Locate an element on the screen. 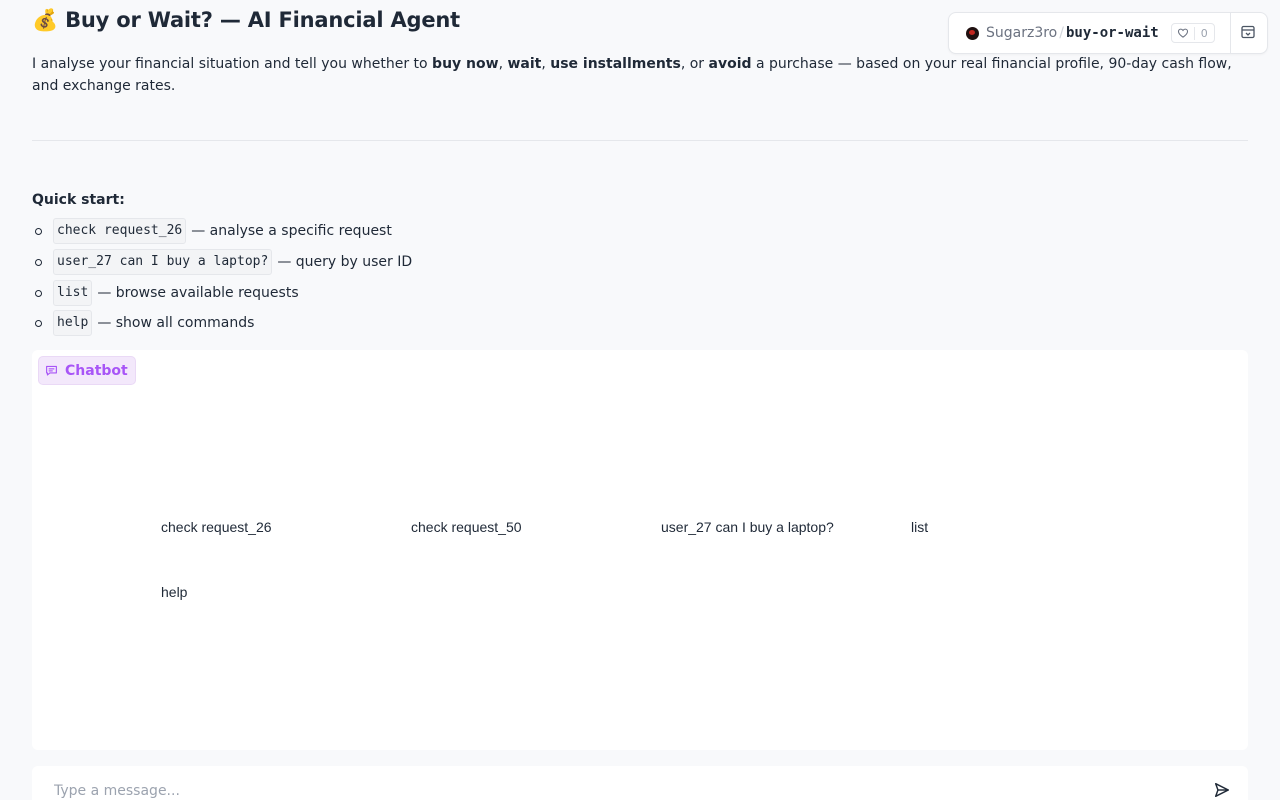 This screenshot has height=800, width=1280. command-description: — show all commands is located at coordinates (176, 323).